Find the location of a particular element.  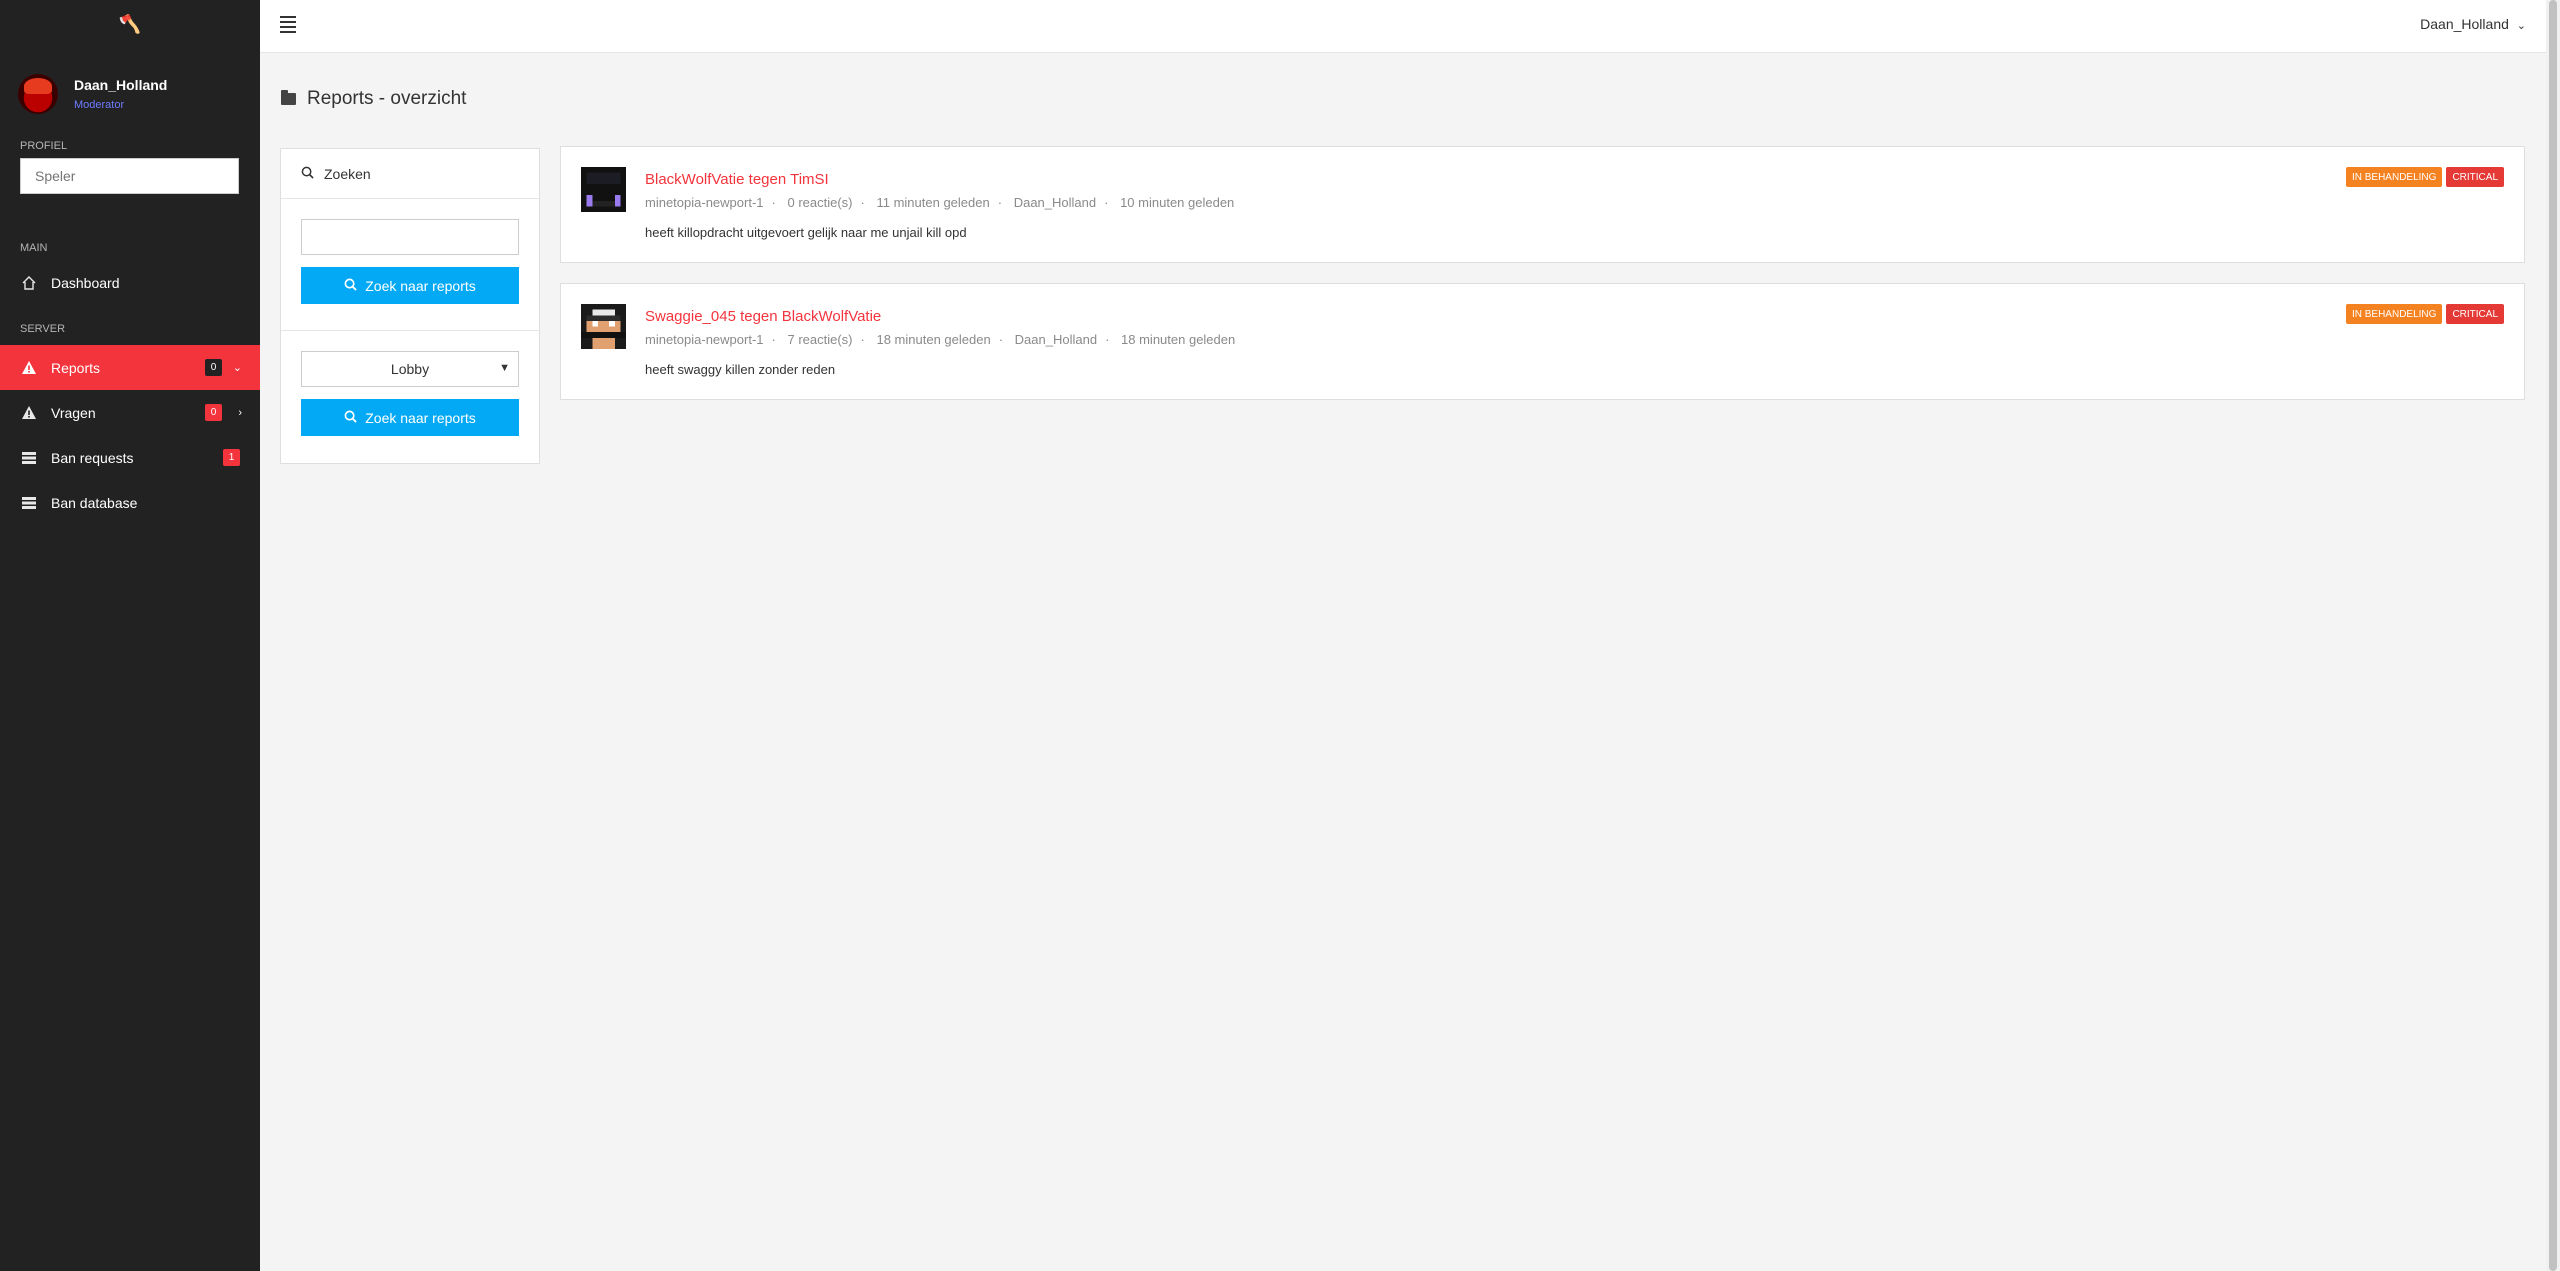

user-menu: Daan_Holland ⌄ is located at coordinates (2473, 24).